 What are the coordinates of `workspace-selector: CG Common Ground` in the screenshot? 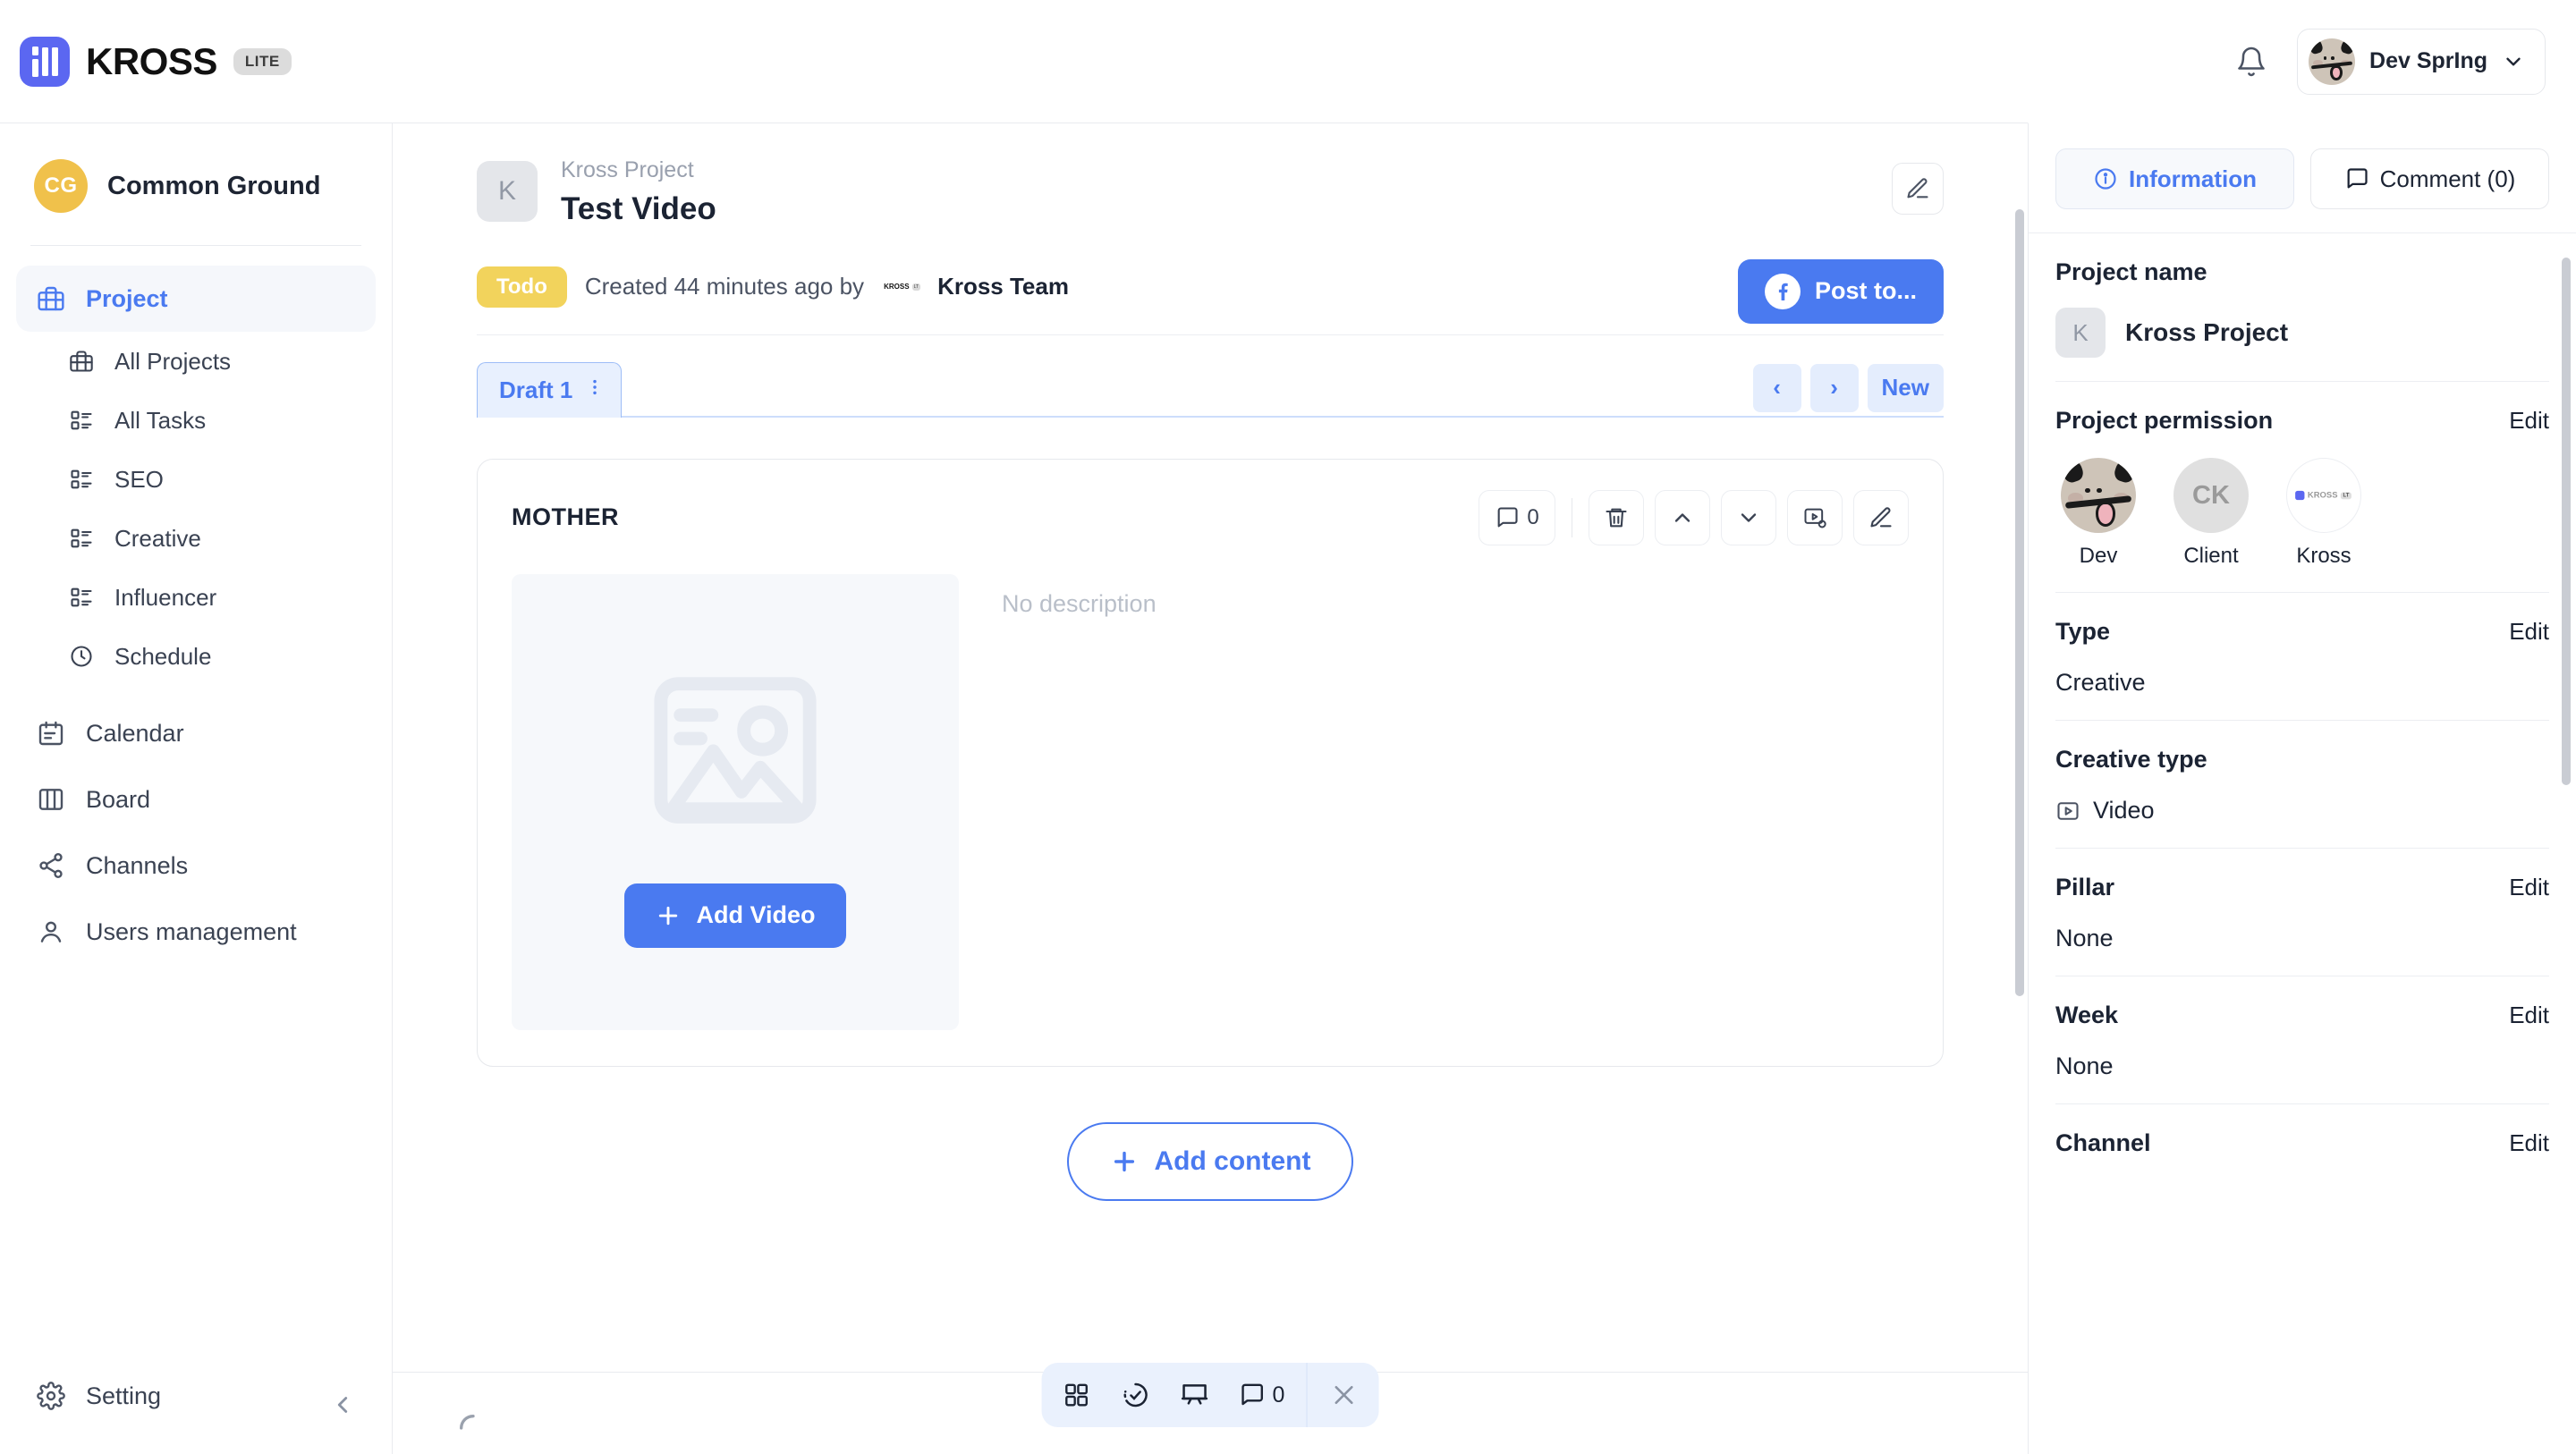 It's located at (196, 184).